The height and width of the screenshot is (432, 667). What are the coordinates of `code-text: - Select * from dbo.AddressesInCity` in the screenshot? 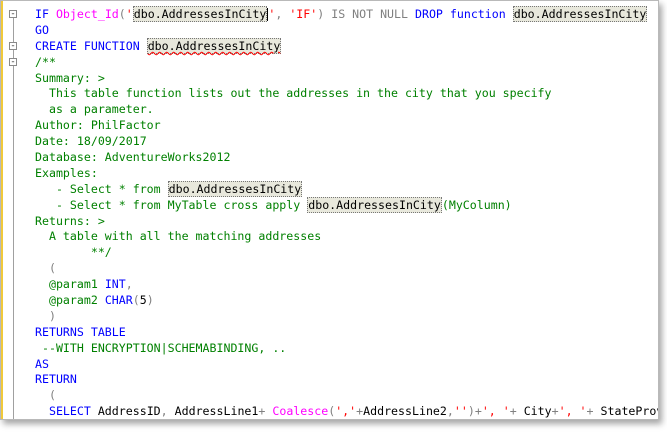 It's located at (169, 189).